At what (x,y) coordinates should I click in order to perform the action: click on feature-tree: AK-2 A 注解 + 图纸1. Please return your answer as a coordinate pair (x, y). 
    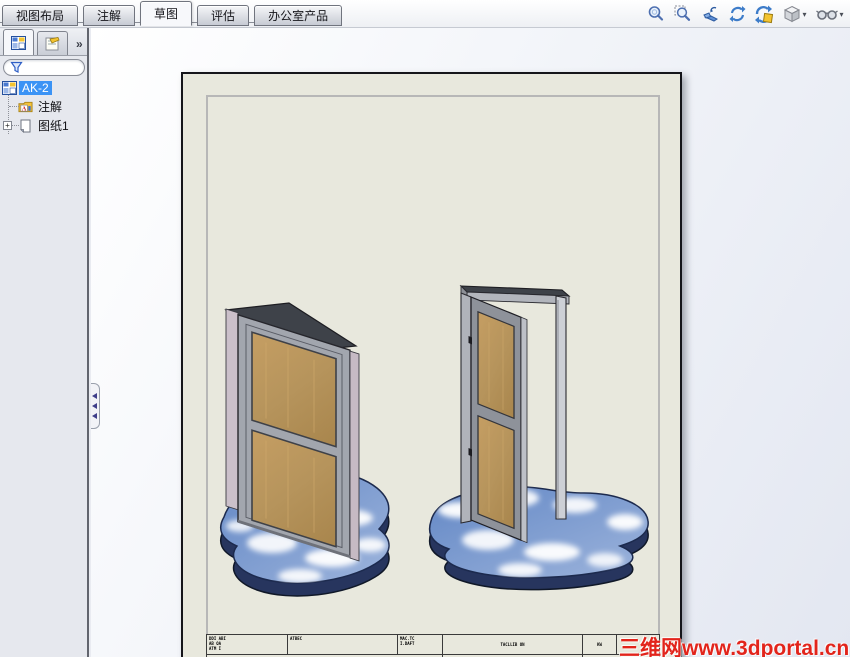
    Looking at the image, I should click on (43, 106).